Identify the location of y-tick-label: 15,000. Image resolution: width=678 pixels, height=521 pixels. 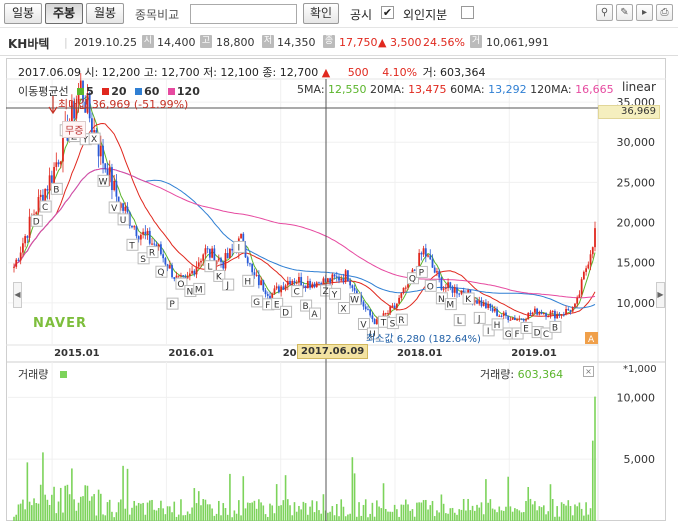
(636, 263).